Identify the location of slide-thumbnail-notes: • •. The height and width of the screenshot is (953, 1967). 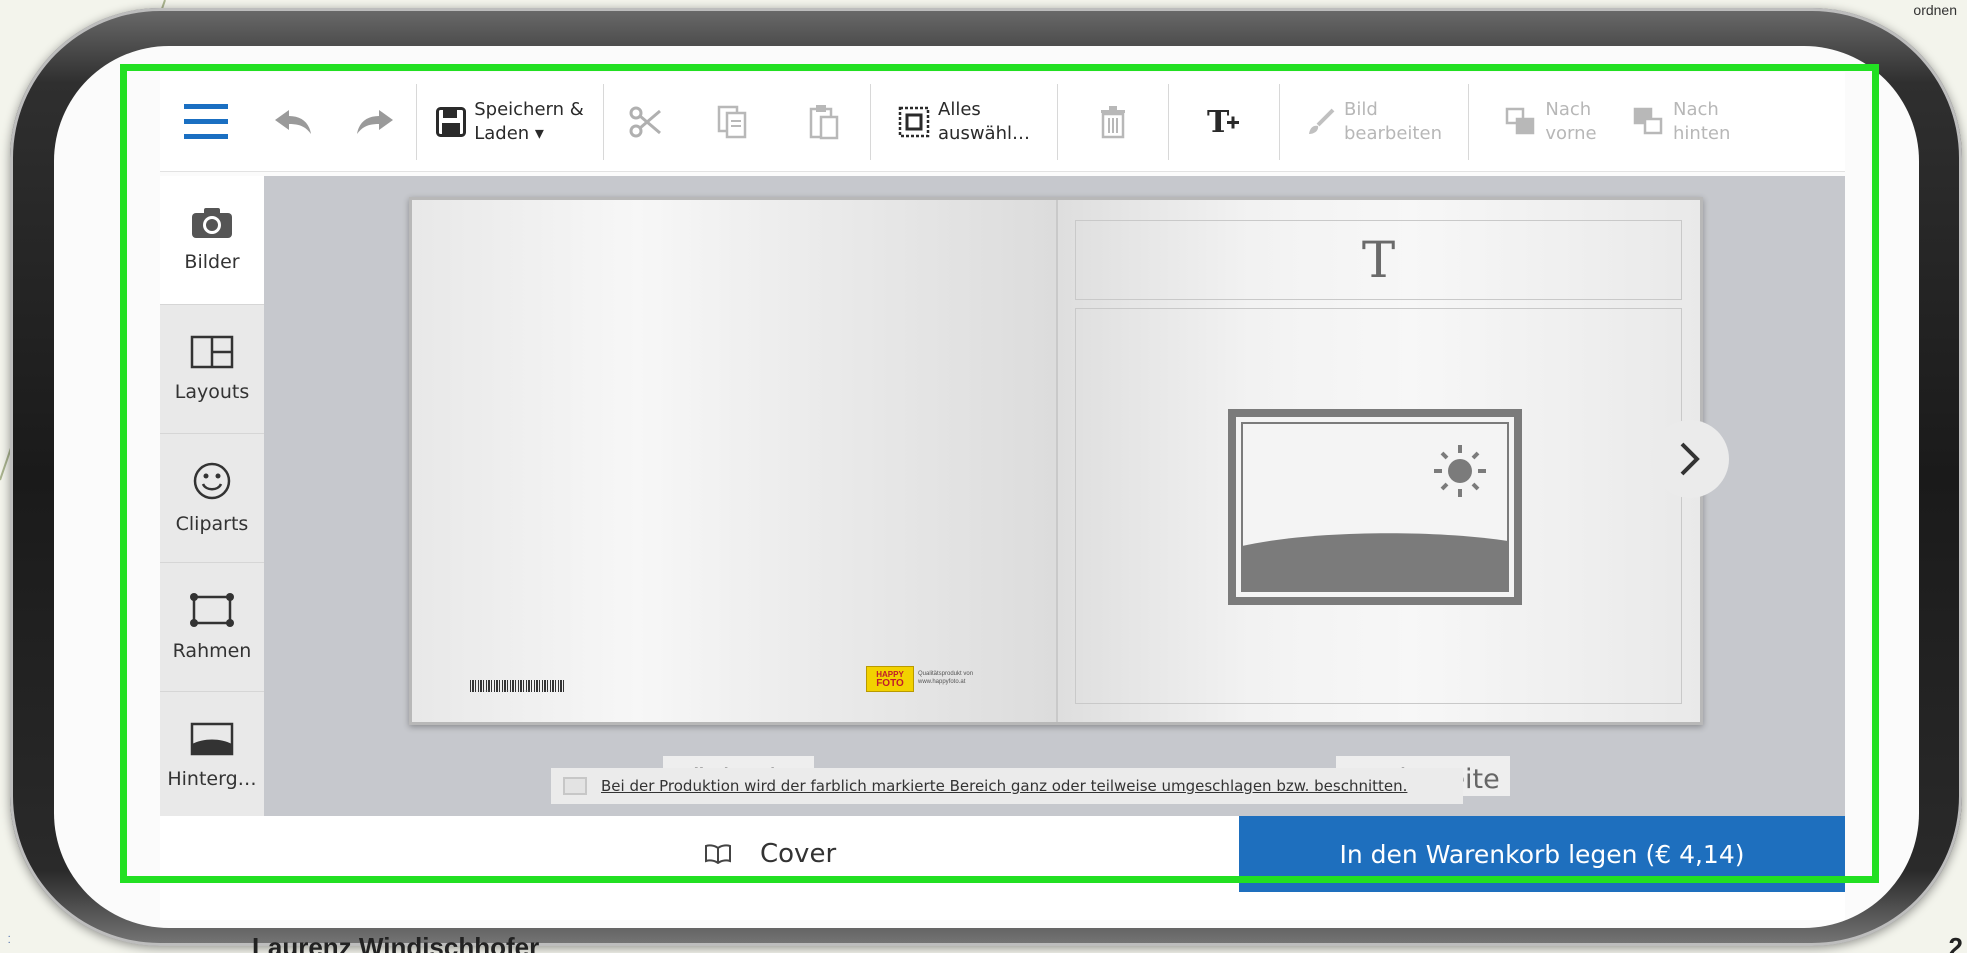
(9, 940).